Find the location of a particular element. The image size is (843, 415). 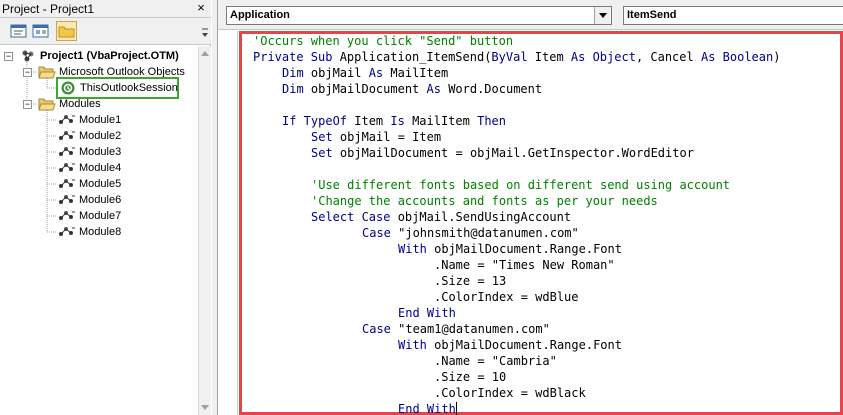

tree-item-module: Module7 is located at coordinates (99, 216).